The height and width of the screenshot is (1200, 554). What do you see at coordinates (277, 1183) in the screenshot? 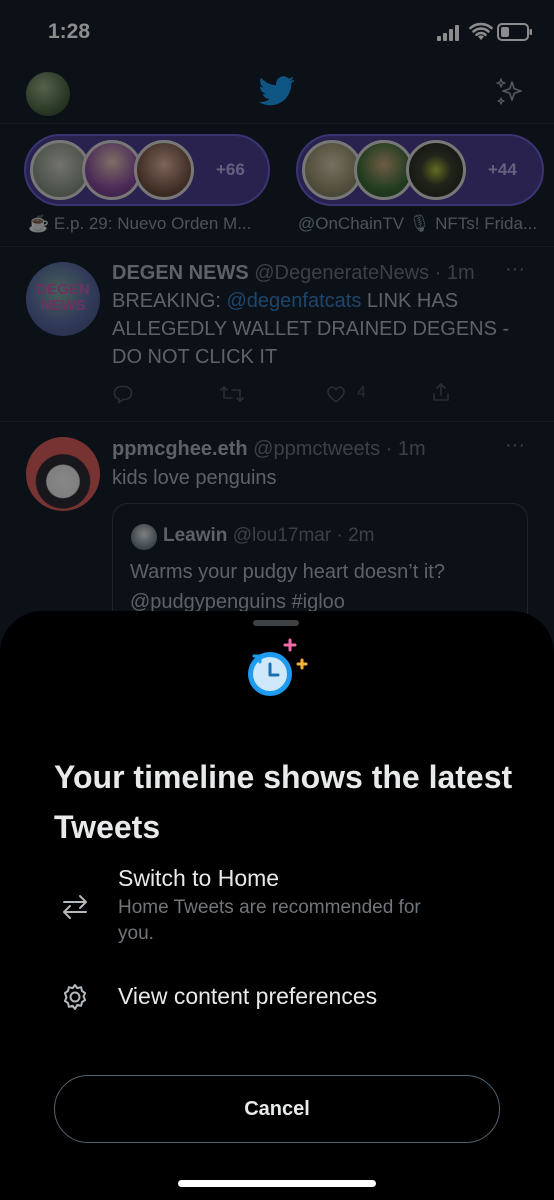
I see `home-indicator` at bounding box center [277, 1183].